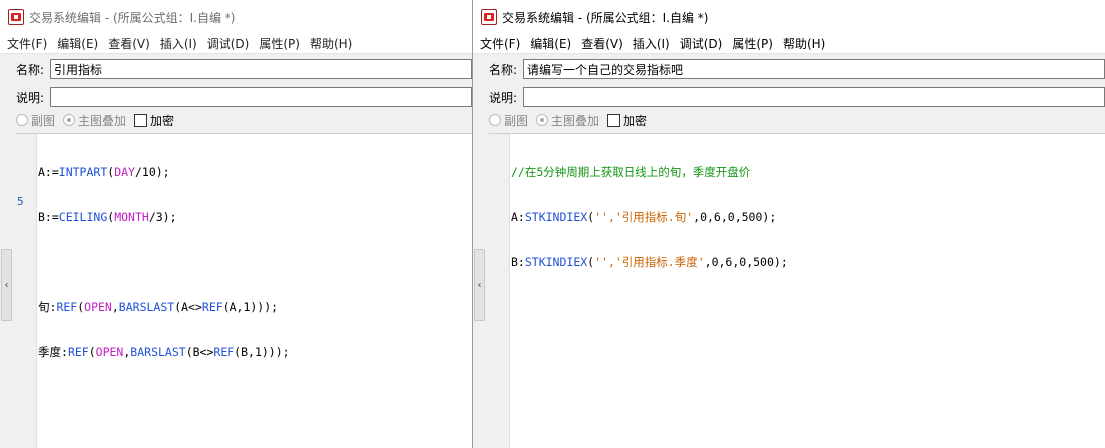  I want to click on code-line: B:STKINDIEX('','引用指标.季度',0,6,0,500);, so click(649, 262).